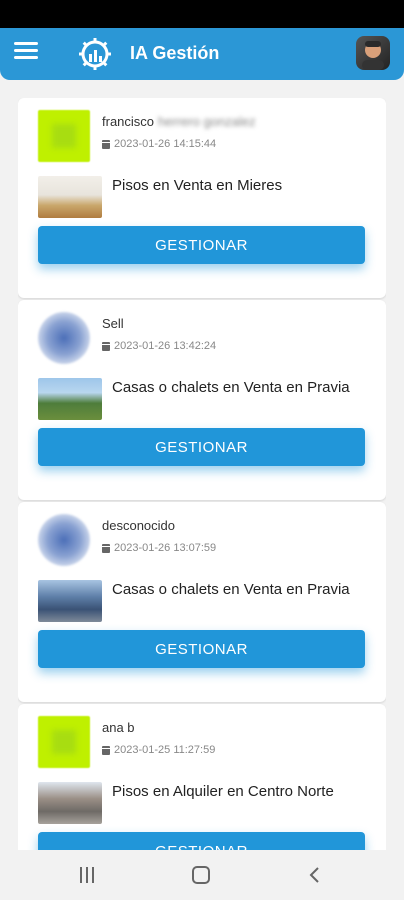 The width and height of the screenshot is (404, 900). I want to click on status-bar, so click(202, 14).